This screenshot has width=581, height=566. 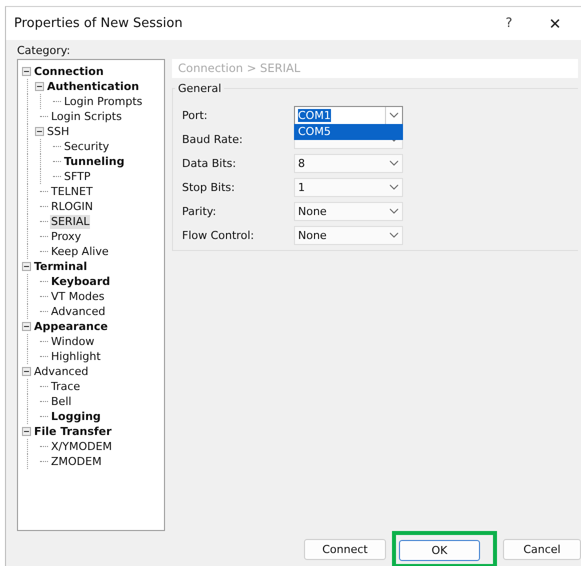 I want to click on tree-item: Connection, so click(x=69, y=71).